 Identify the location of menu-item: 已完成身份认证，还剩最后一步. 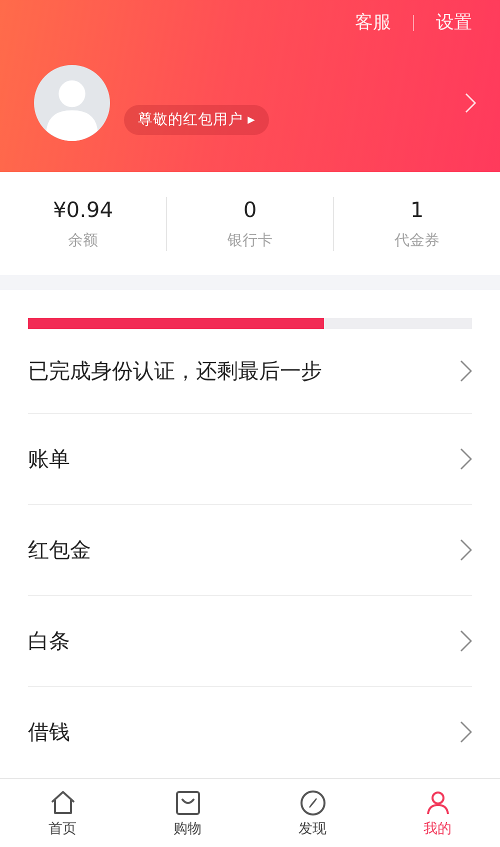
(175, 371).